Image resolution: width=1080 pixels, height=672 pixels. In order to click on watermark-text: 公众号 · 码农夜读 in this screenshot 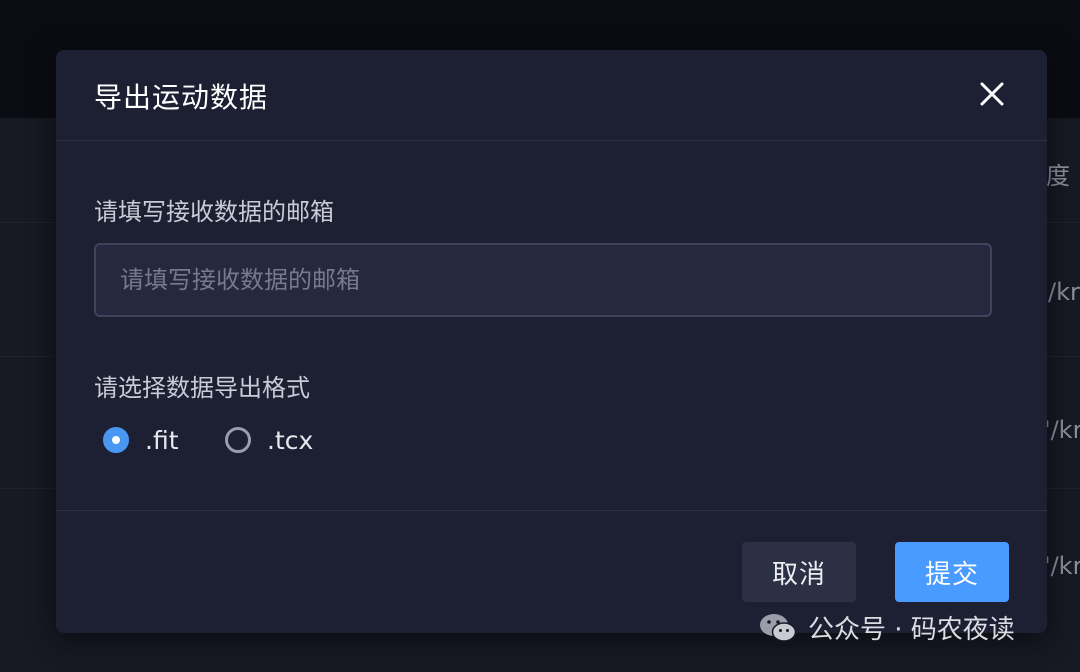, I will do `click(911, 630)`.